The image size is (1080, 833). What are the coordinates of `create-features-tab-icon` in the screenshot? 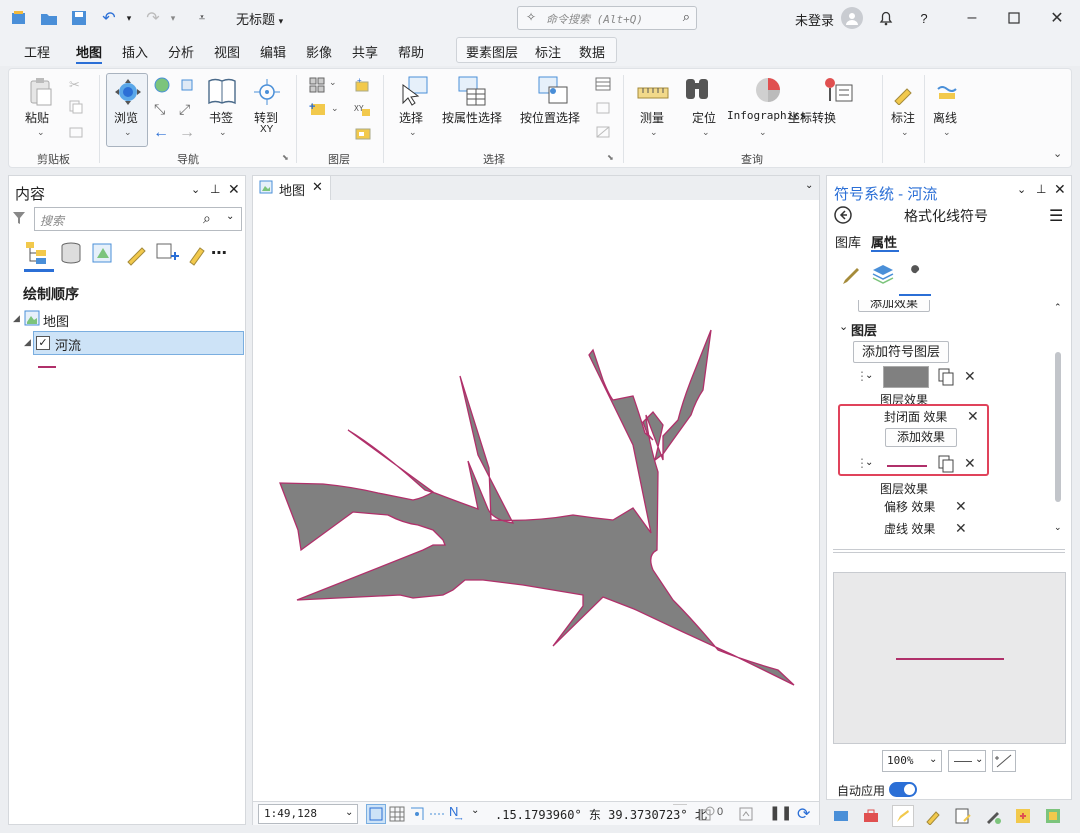 It's located at (1023, 816).